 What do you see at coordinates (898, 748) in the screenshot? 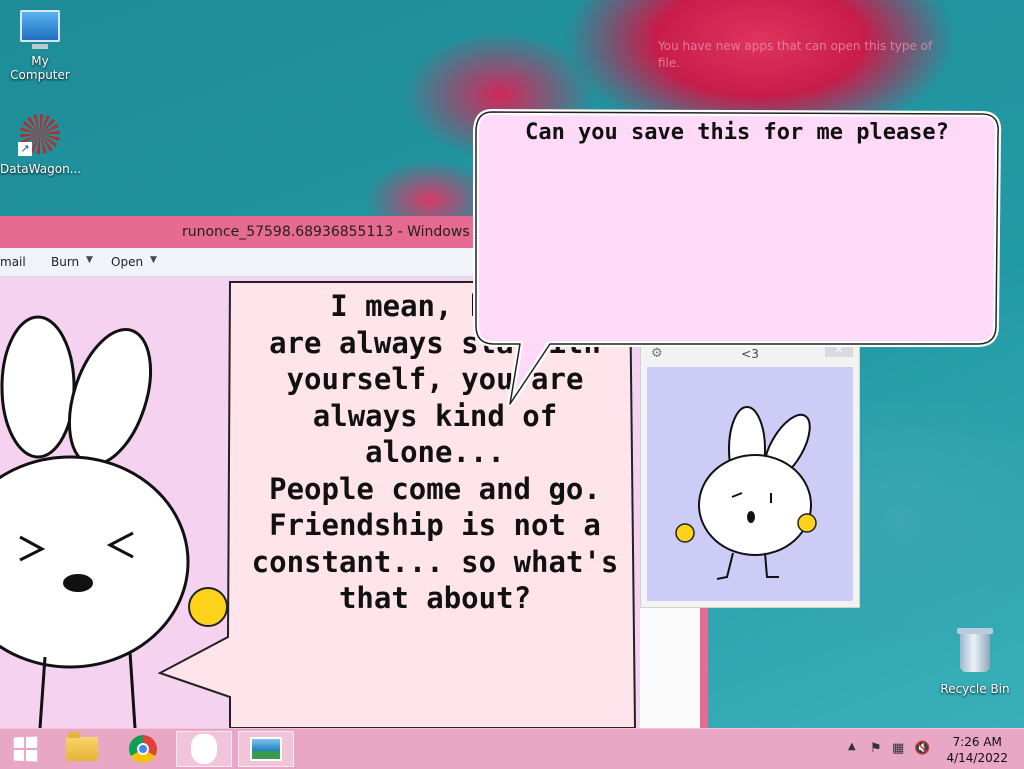
I see `network-icon: ▦` at bounding box center [898, 748].